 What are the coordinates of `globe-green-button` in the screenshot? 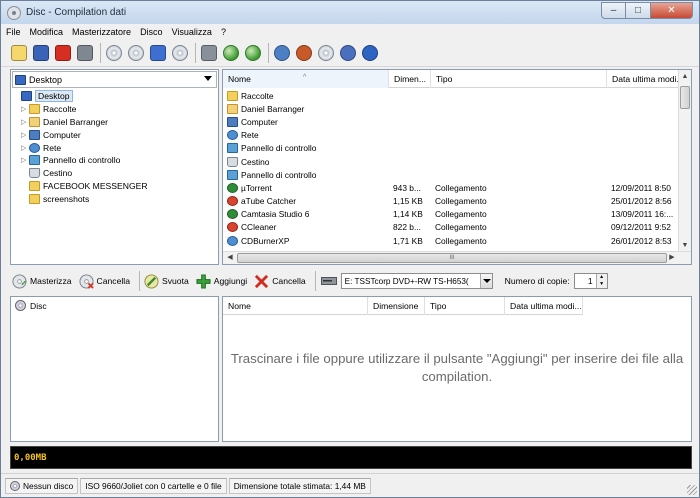 It's located at (231, 53).